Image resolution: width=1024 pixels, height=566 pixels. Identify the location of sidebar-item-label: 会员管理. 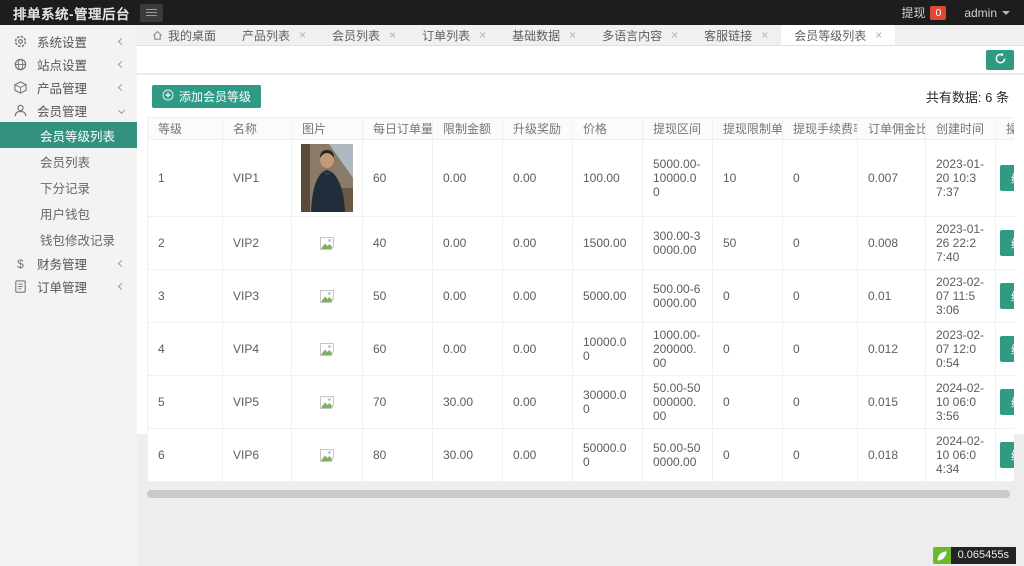
(62, 112).